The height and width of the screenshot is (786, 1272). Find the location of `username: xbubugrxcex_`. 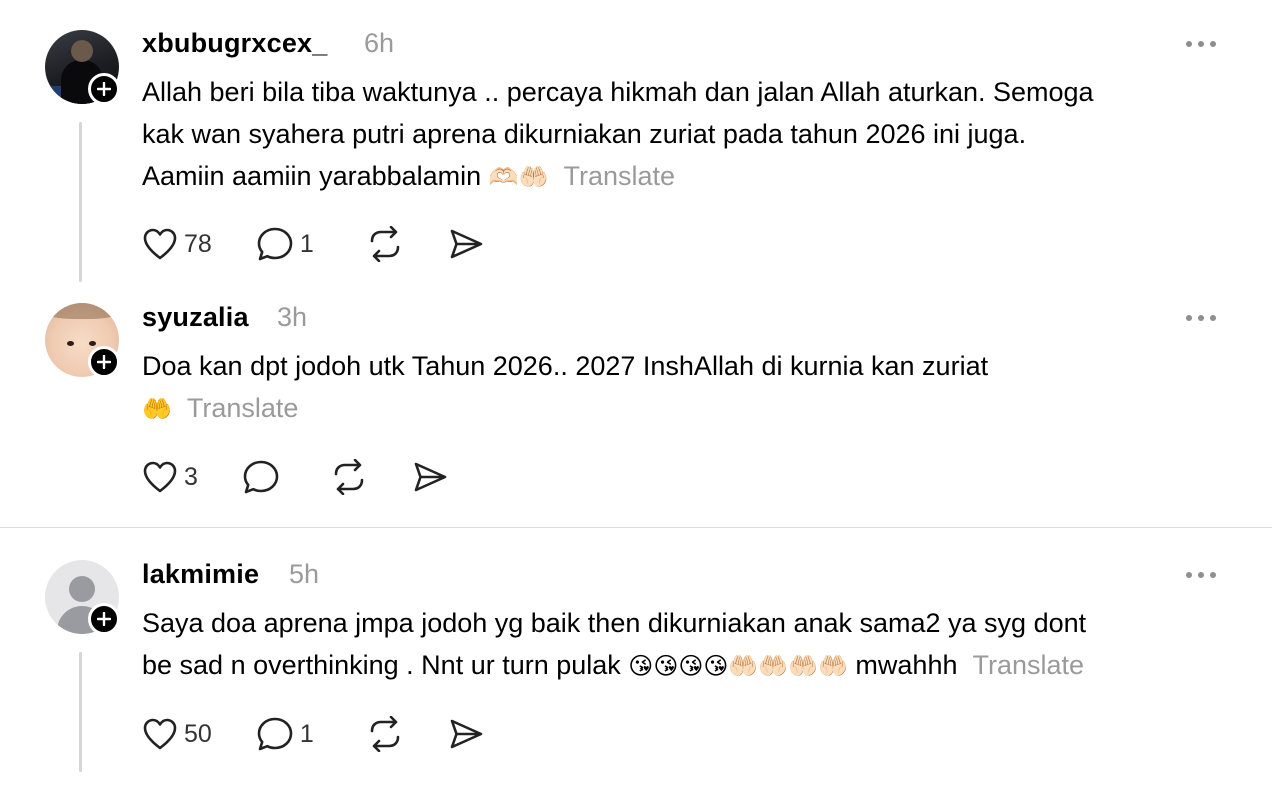

username: xbubugrxcex_ is located at coordinates (234, 43).